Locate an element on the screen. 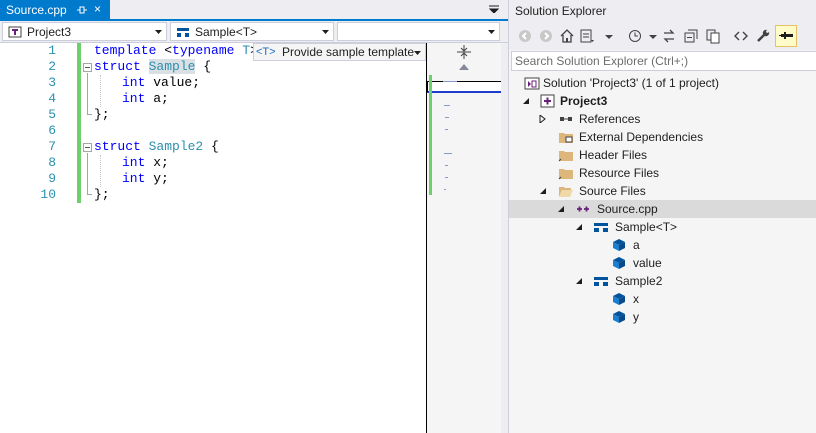 This screenshot has height=433, width=816. collapsed-arrow-icon is located at coordinates (543, 119).